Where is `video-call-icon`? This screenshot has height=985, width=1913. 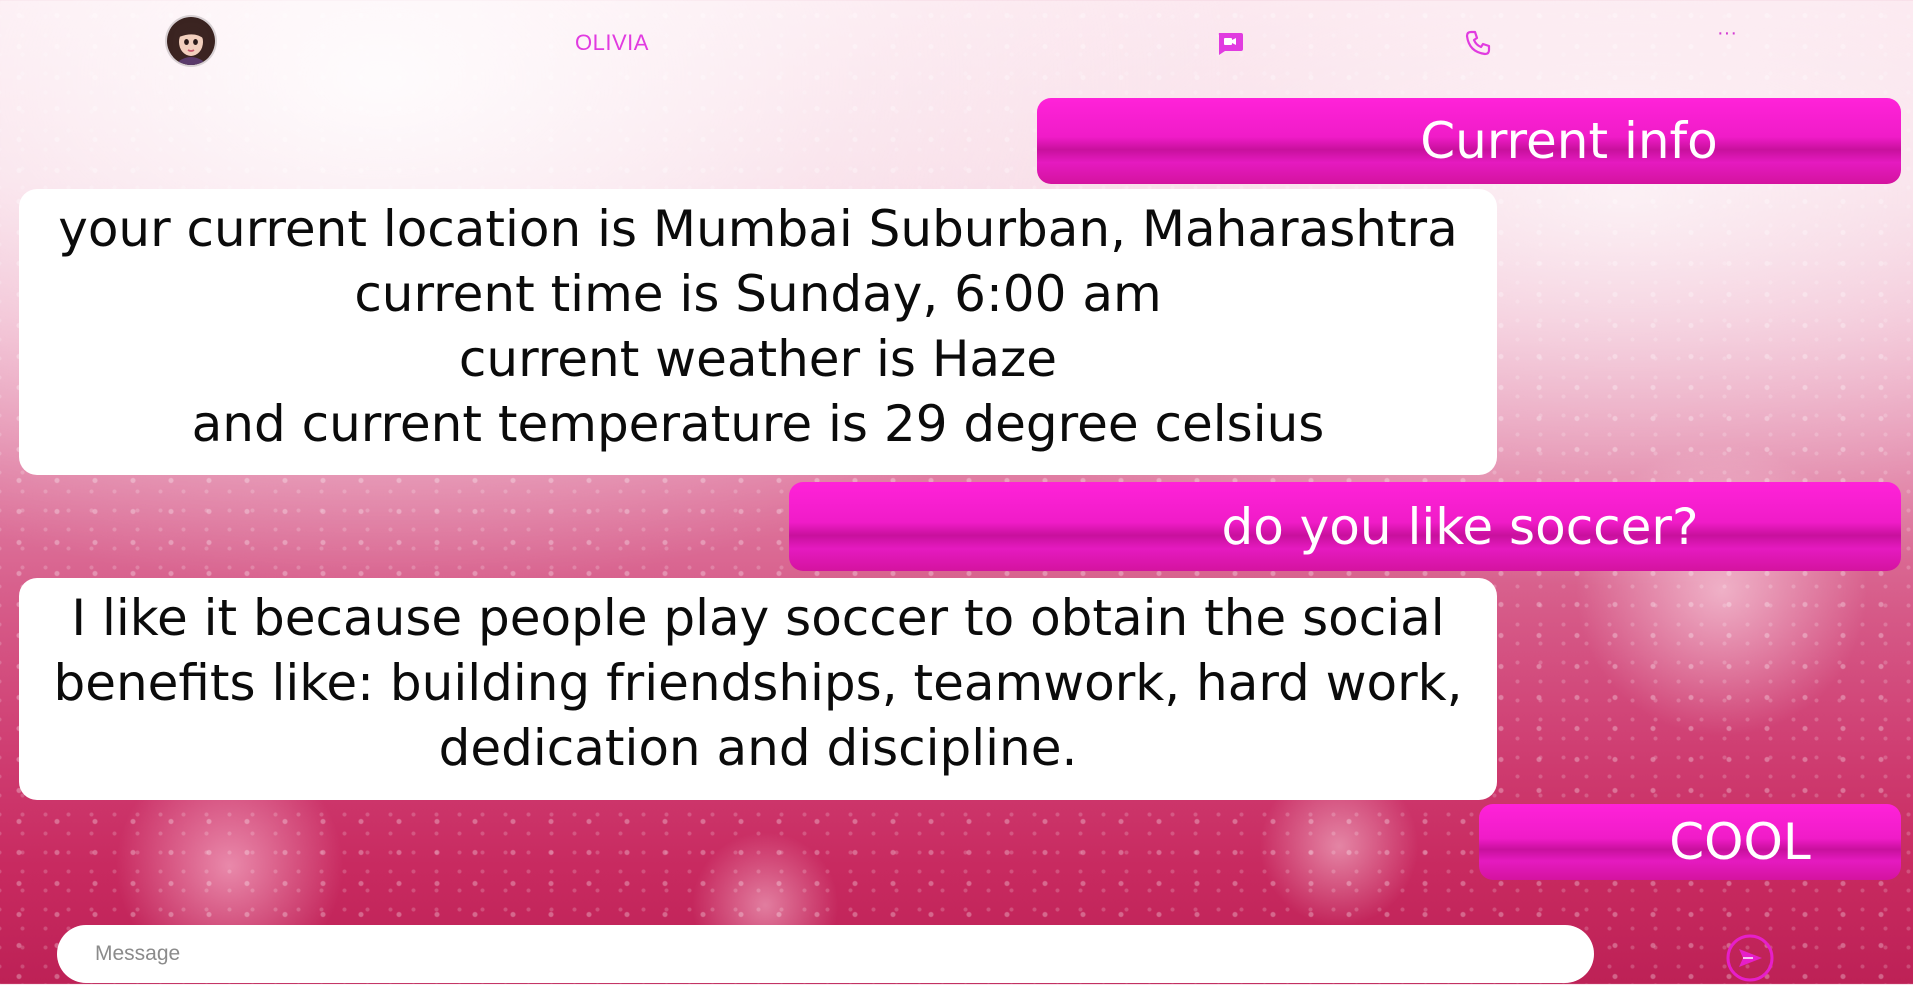
video-call-icon is located at coordinates (1230, 43).